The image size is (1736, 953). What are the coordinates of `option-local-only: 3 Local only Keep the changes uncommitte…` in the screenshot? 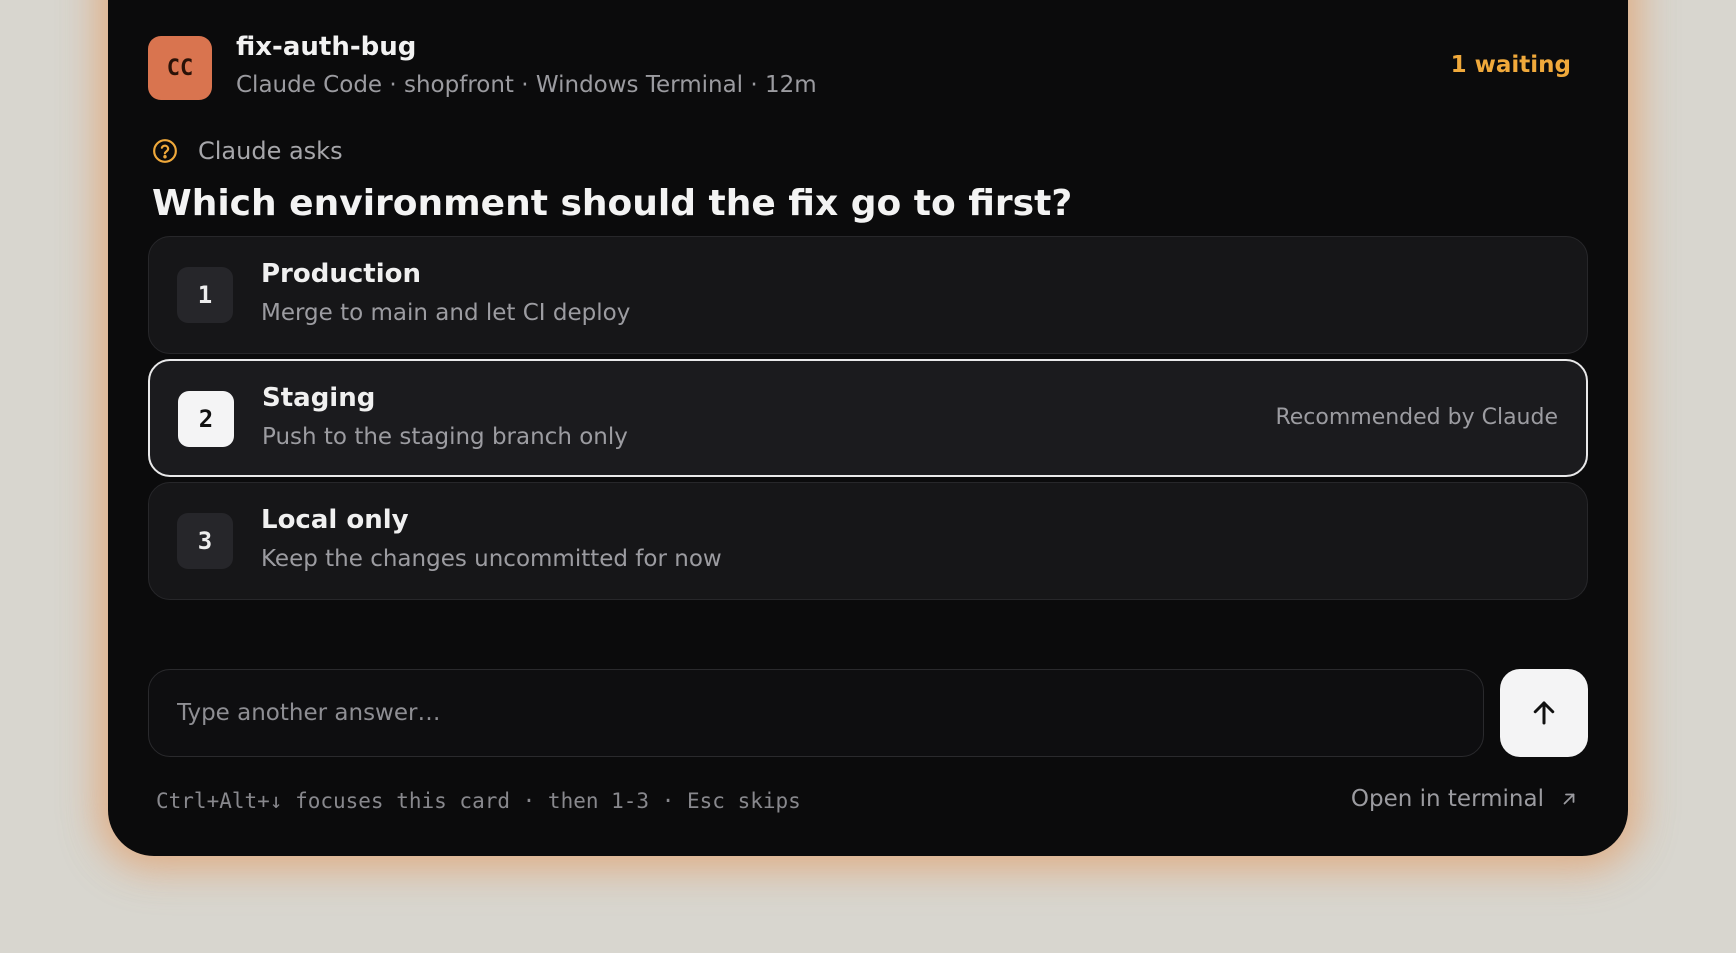 It's located at (868, 541).